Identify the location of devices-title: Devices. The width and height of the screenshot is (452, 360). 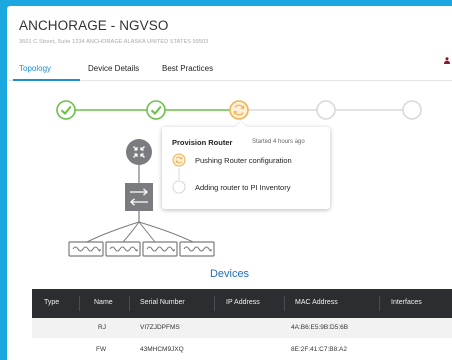
(229, 274).